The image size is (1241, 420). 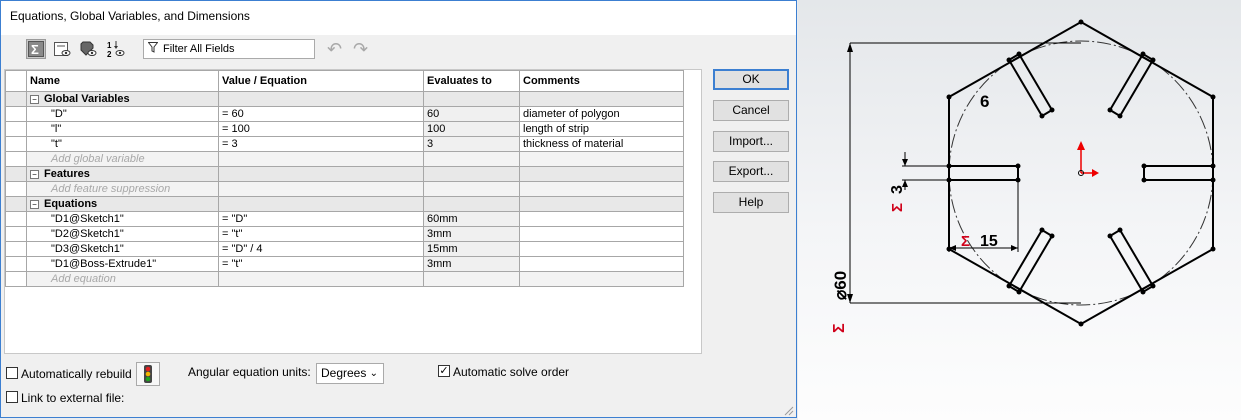 I want to click on add-row: Add feature suppression, so click(x=344, y=189).